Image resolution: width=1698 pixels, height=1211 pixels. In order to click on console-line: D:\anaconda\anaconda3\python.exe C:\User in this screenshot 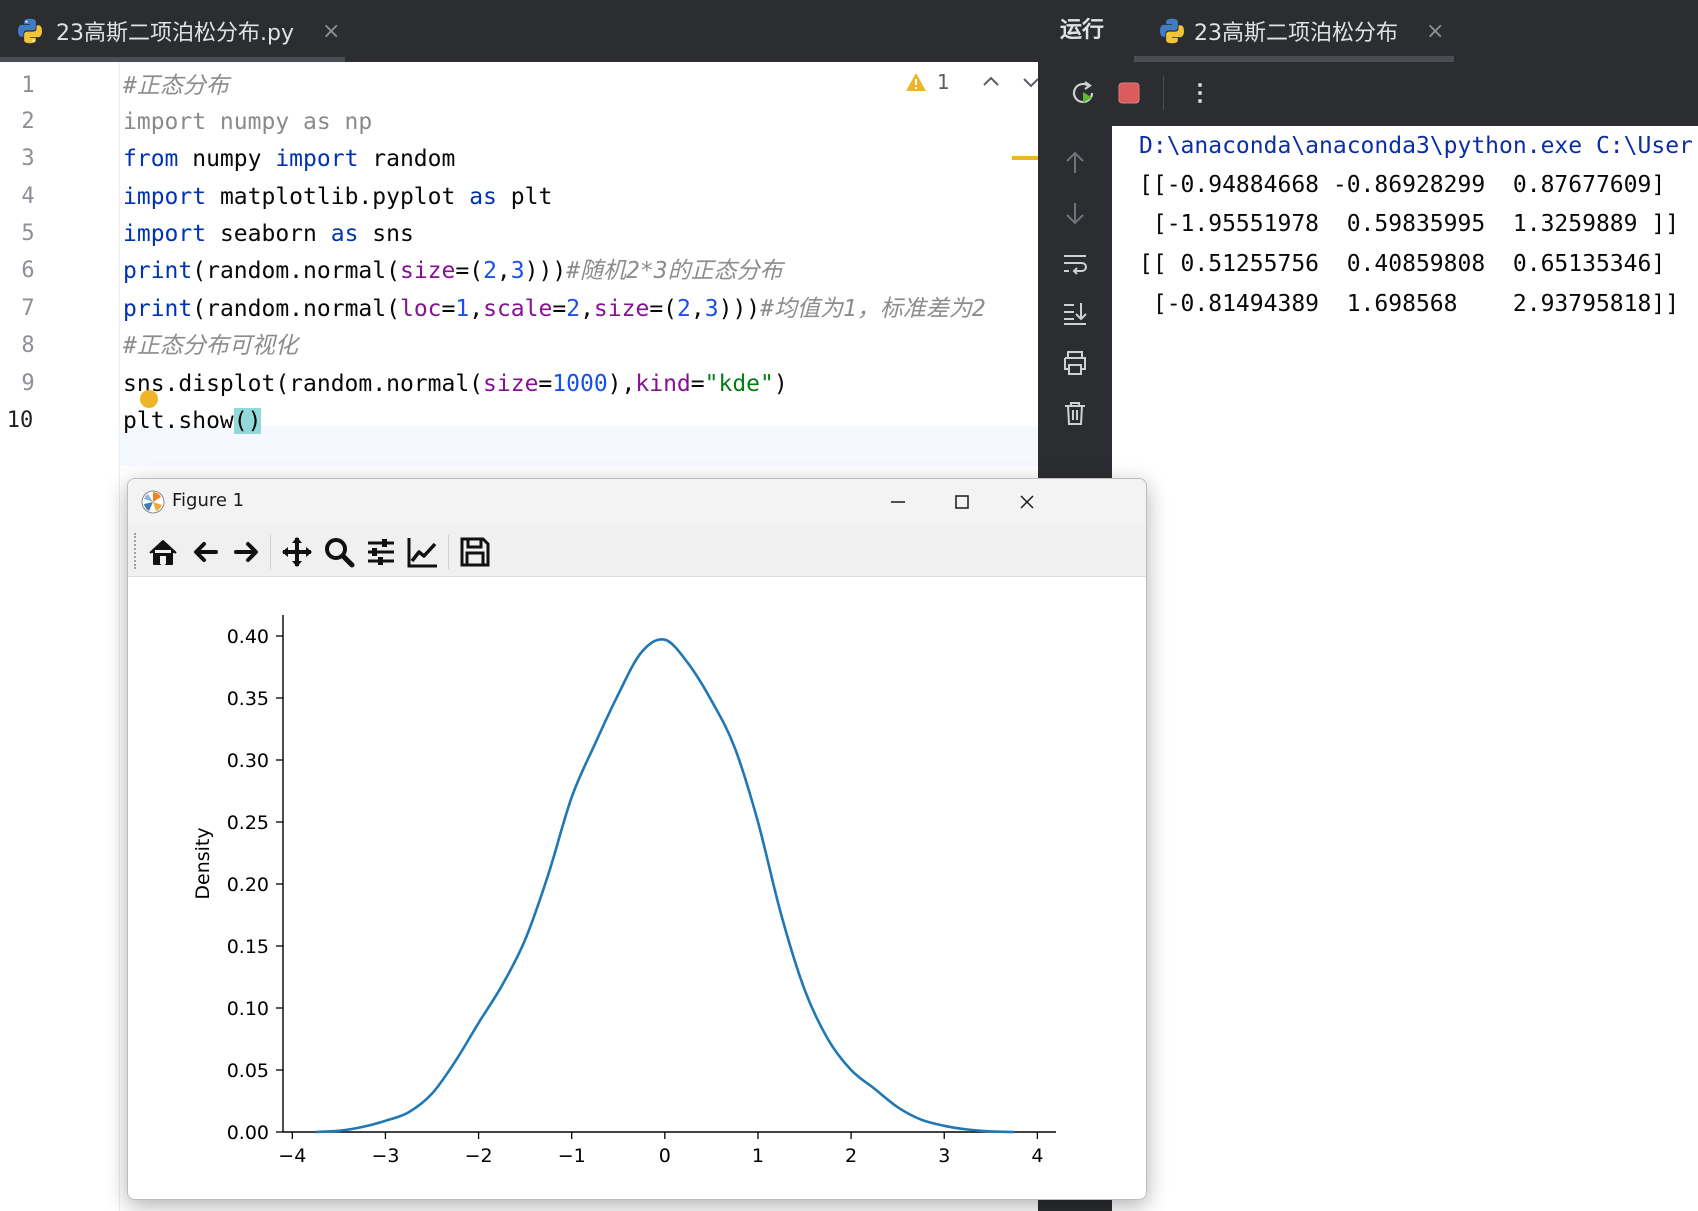, I will do `click(1416, 146)`.